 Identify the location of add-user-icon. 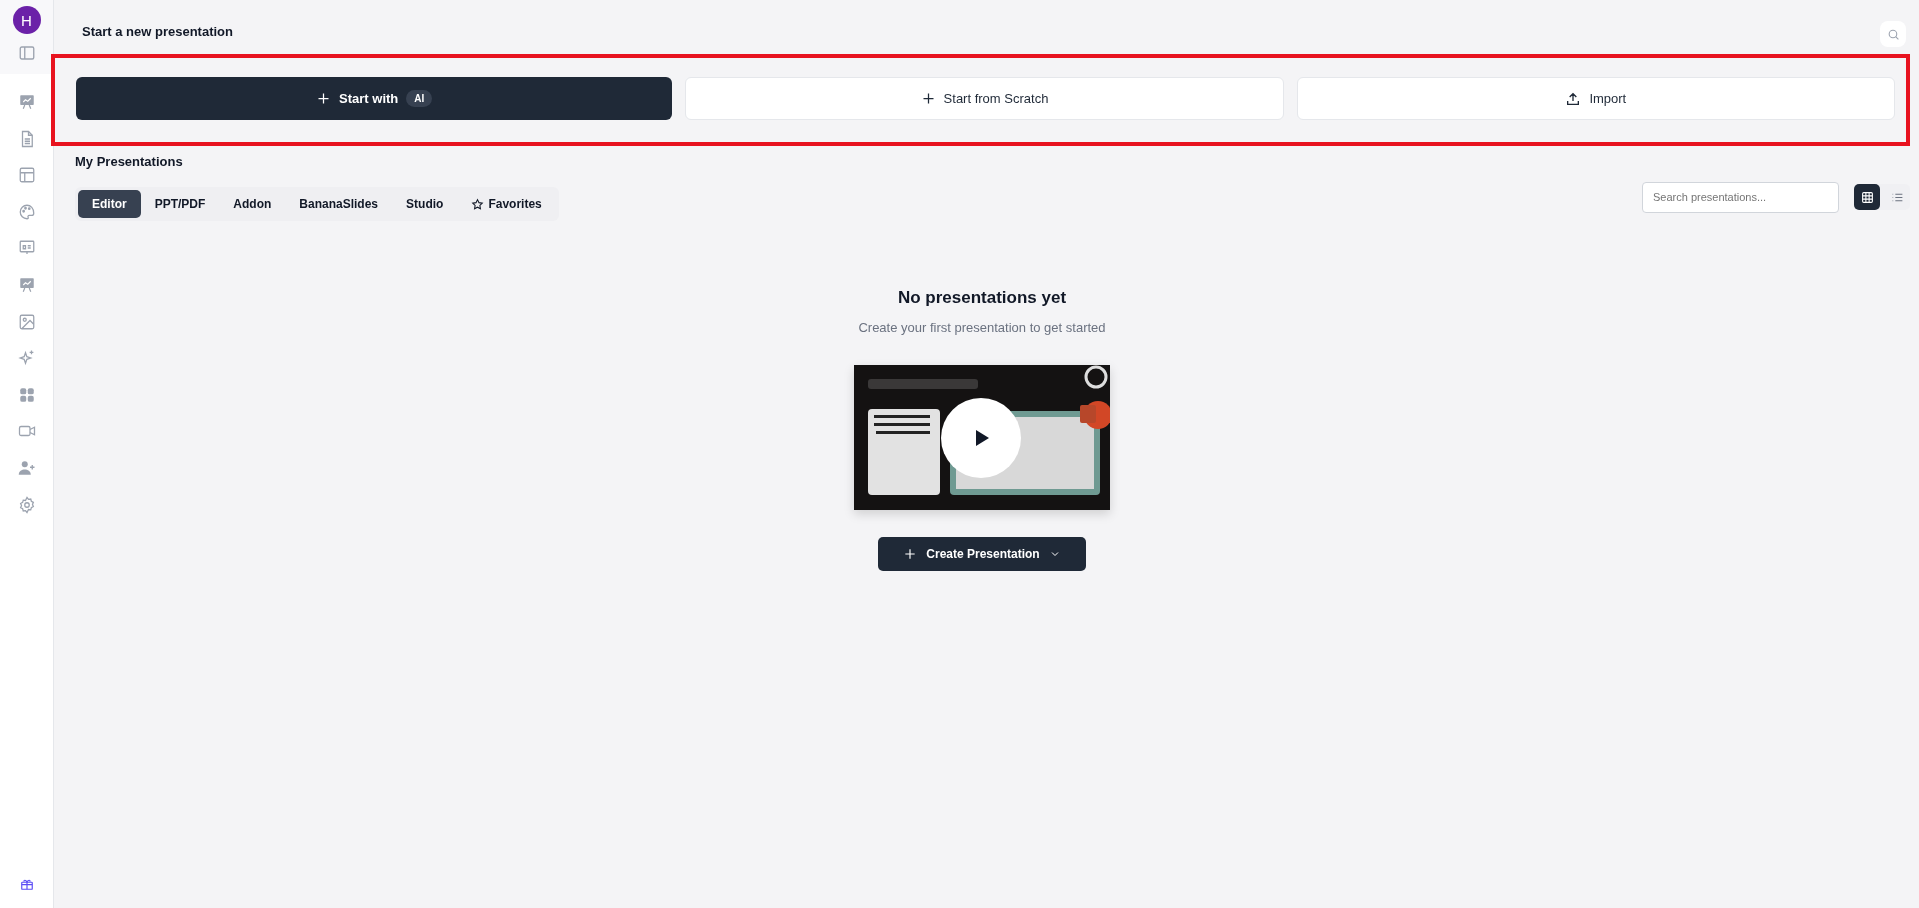
(26, 467).